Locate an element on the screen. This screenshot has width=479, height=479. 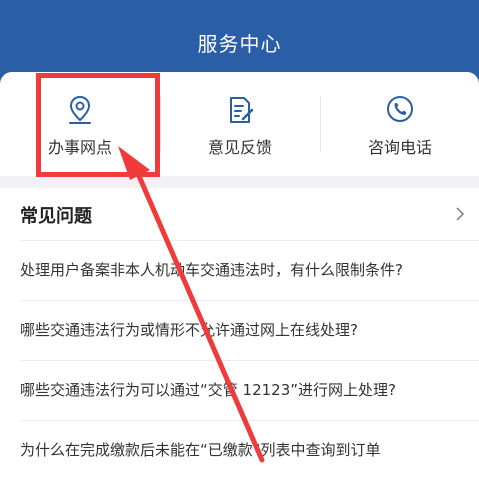
service-points-label: 办事网点 is located at coordinates (79, 147).